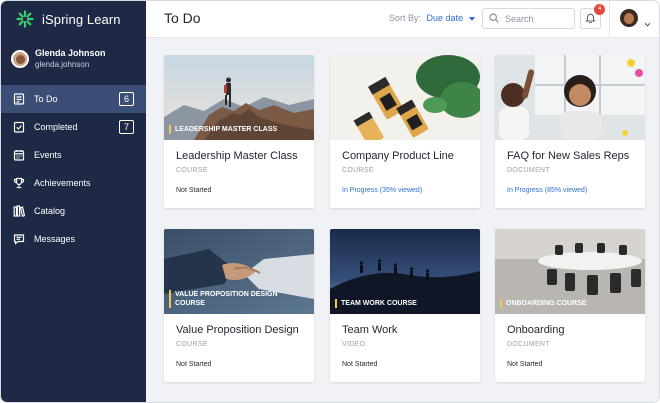  Describe the element at coordinates (494, 19) in the screenshot. I see `search-icon` at that location.